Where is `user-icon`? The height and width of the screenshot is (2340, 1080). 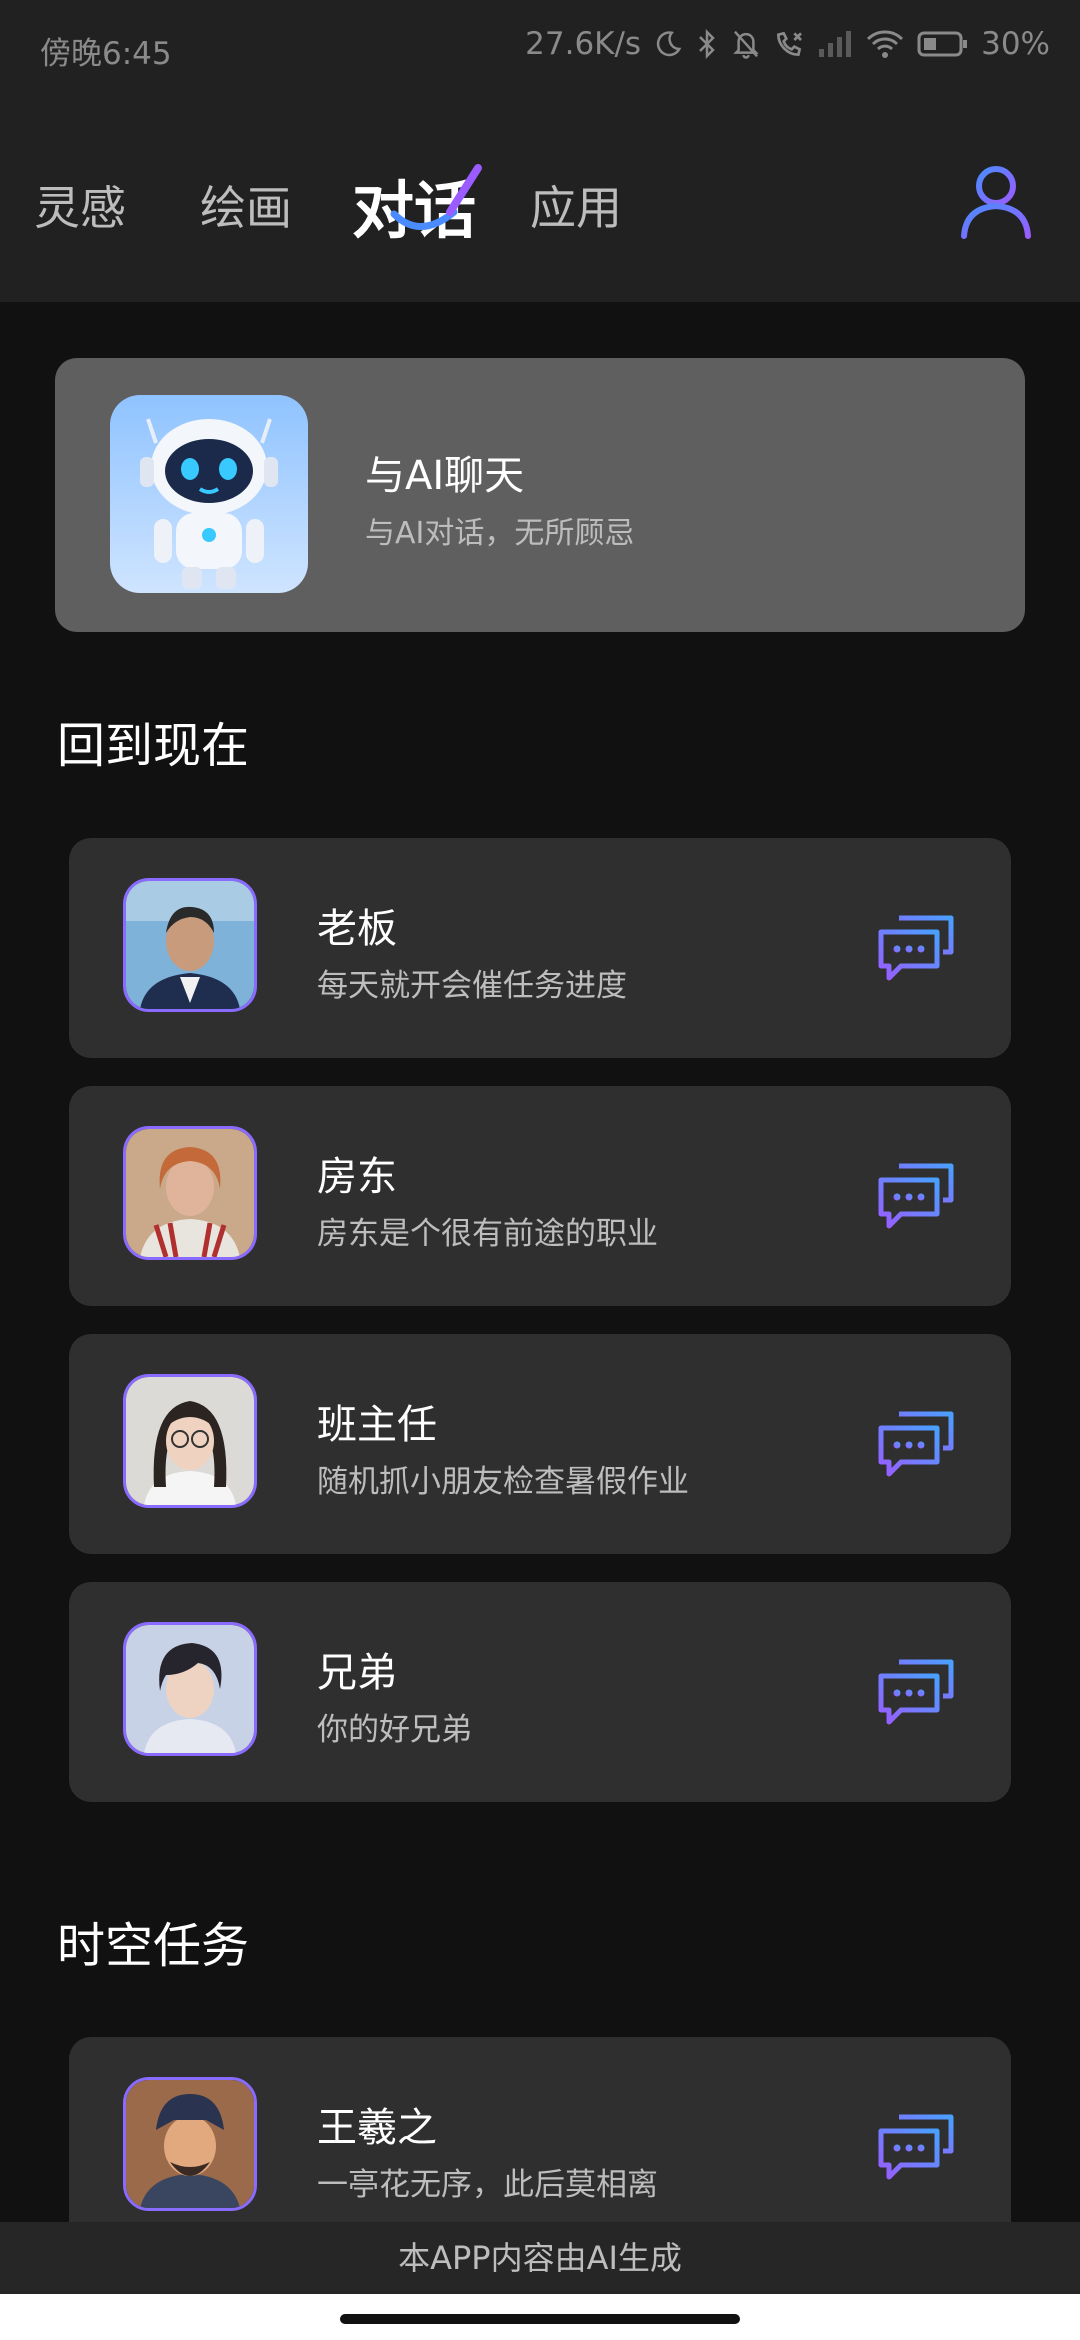 user-icon is located at coordinates (996, 200).